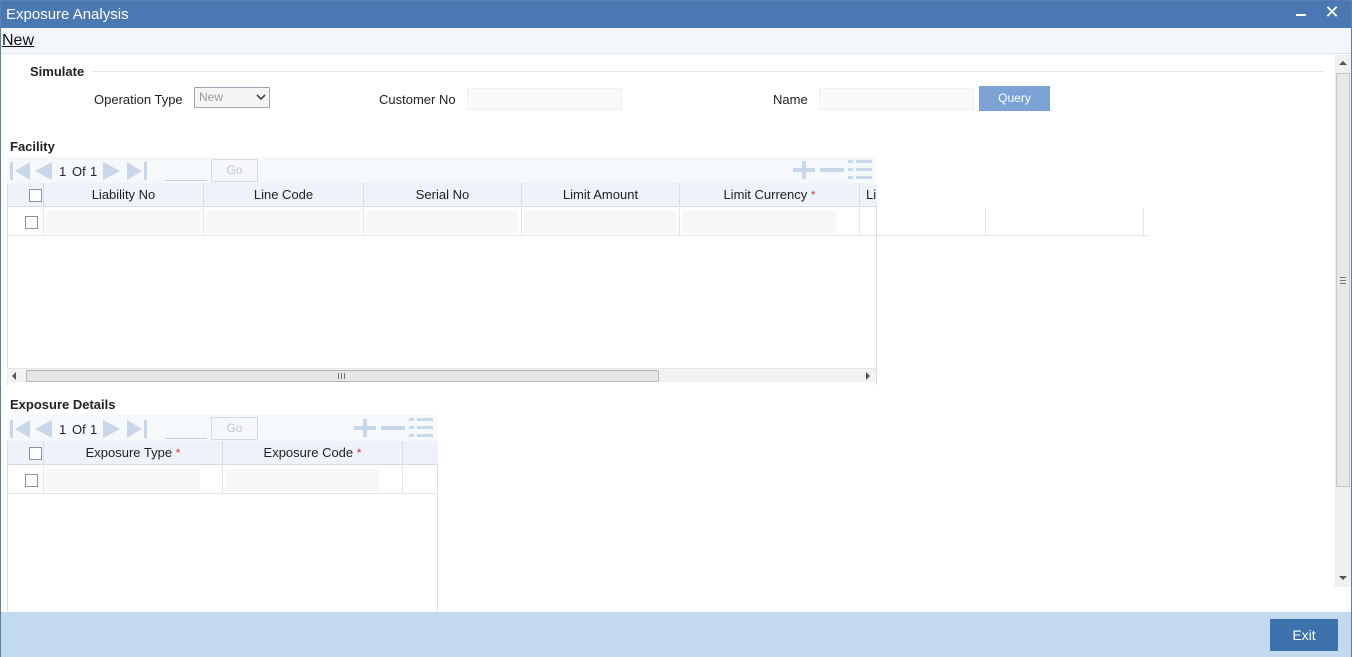 Image resolution: width=1352 pixels, height=657 pixels. I want to click on vertical-scrollbar, so click(1343, 321).